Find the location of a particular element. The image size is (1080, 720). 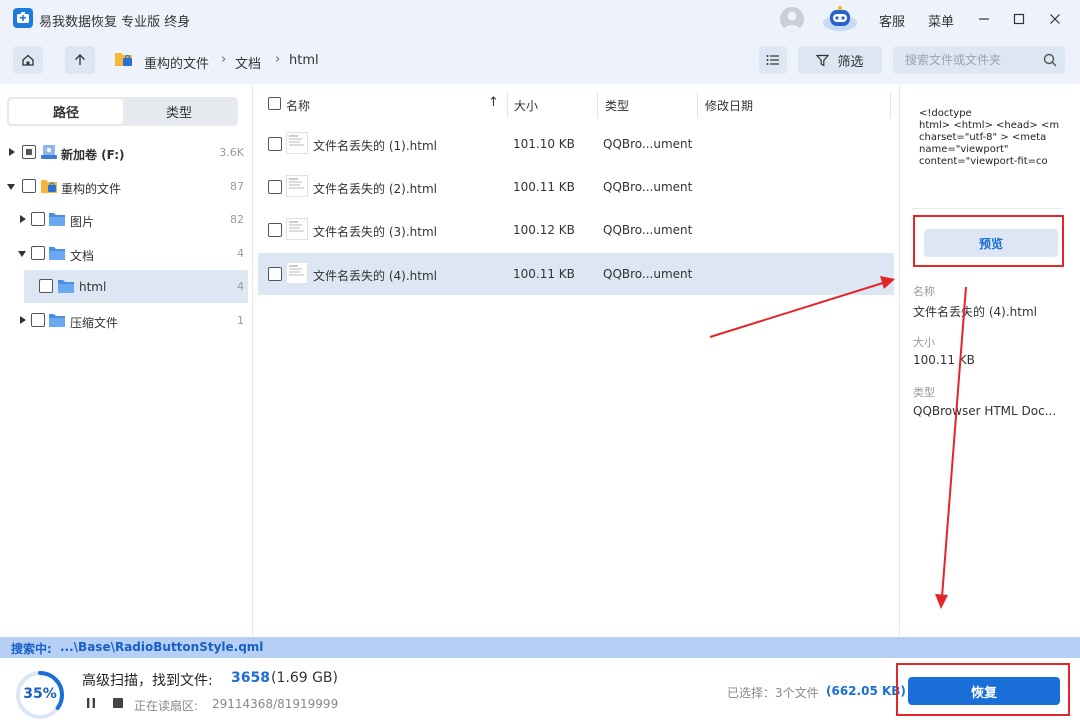

minimize-icon is located at coordinates (984, 19).